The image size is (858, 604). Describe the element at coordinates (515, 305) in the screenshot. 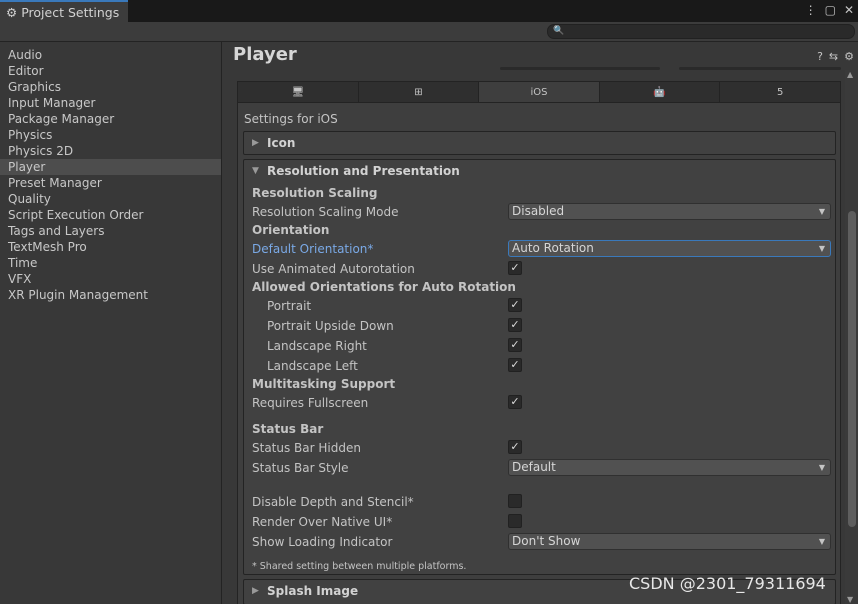

I see `portrait-checkbox: ✓` at that location.